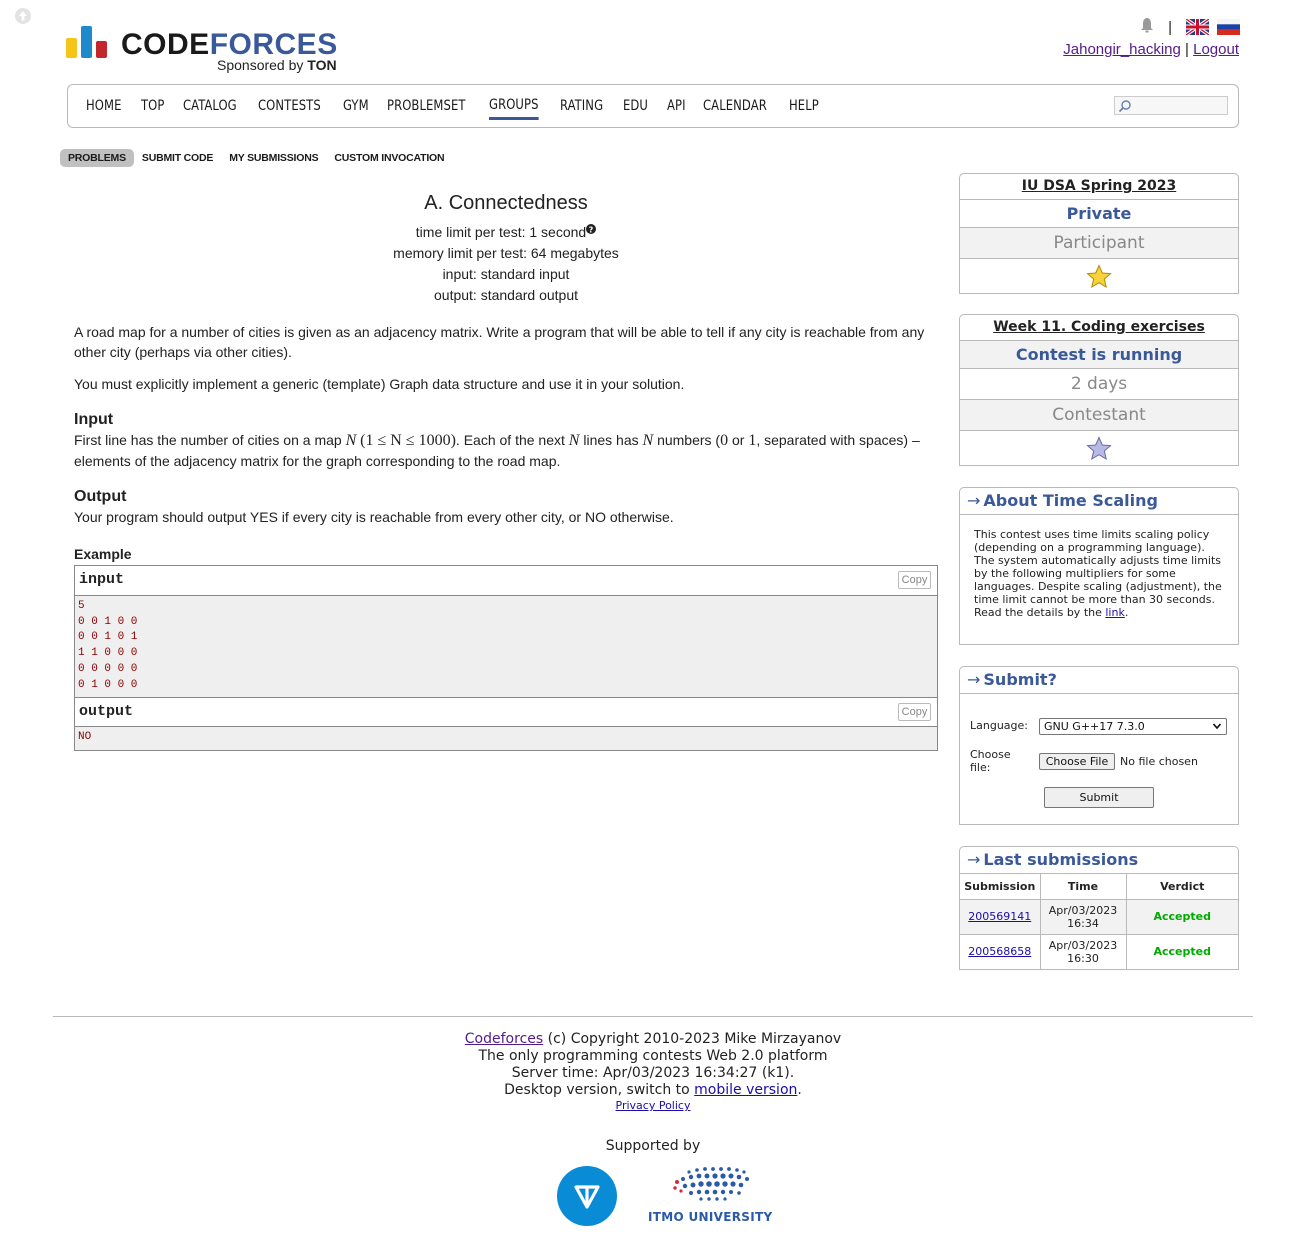 Image resolution: width=1306 pixels, height=1249 pixels. I want to click on user-links: Jahongir_hacking | Logout, so click(1151, 49).